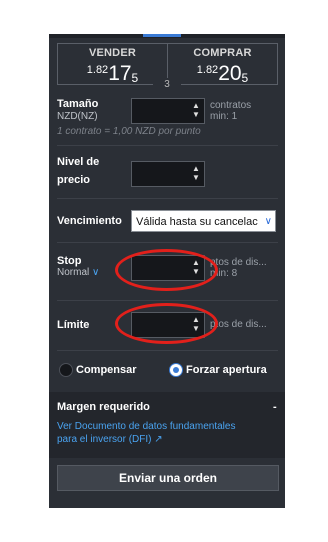  I want to click on buy-button: COMPRAR 1.82205, so click(222, 64).